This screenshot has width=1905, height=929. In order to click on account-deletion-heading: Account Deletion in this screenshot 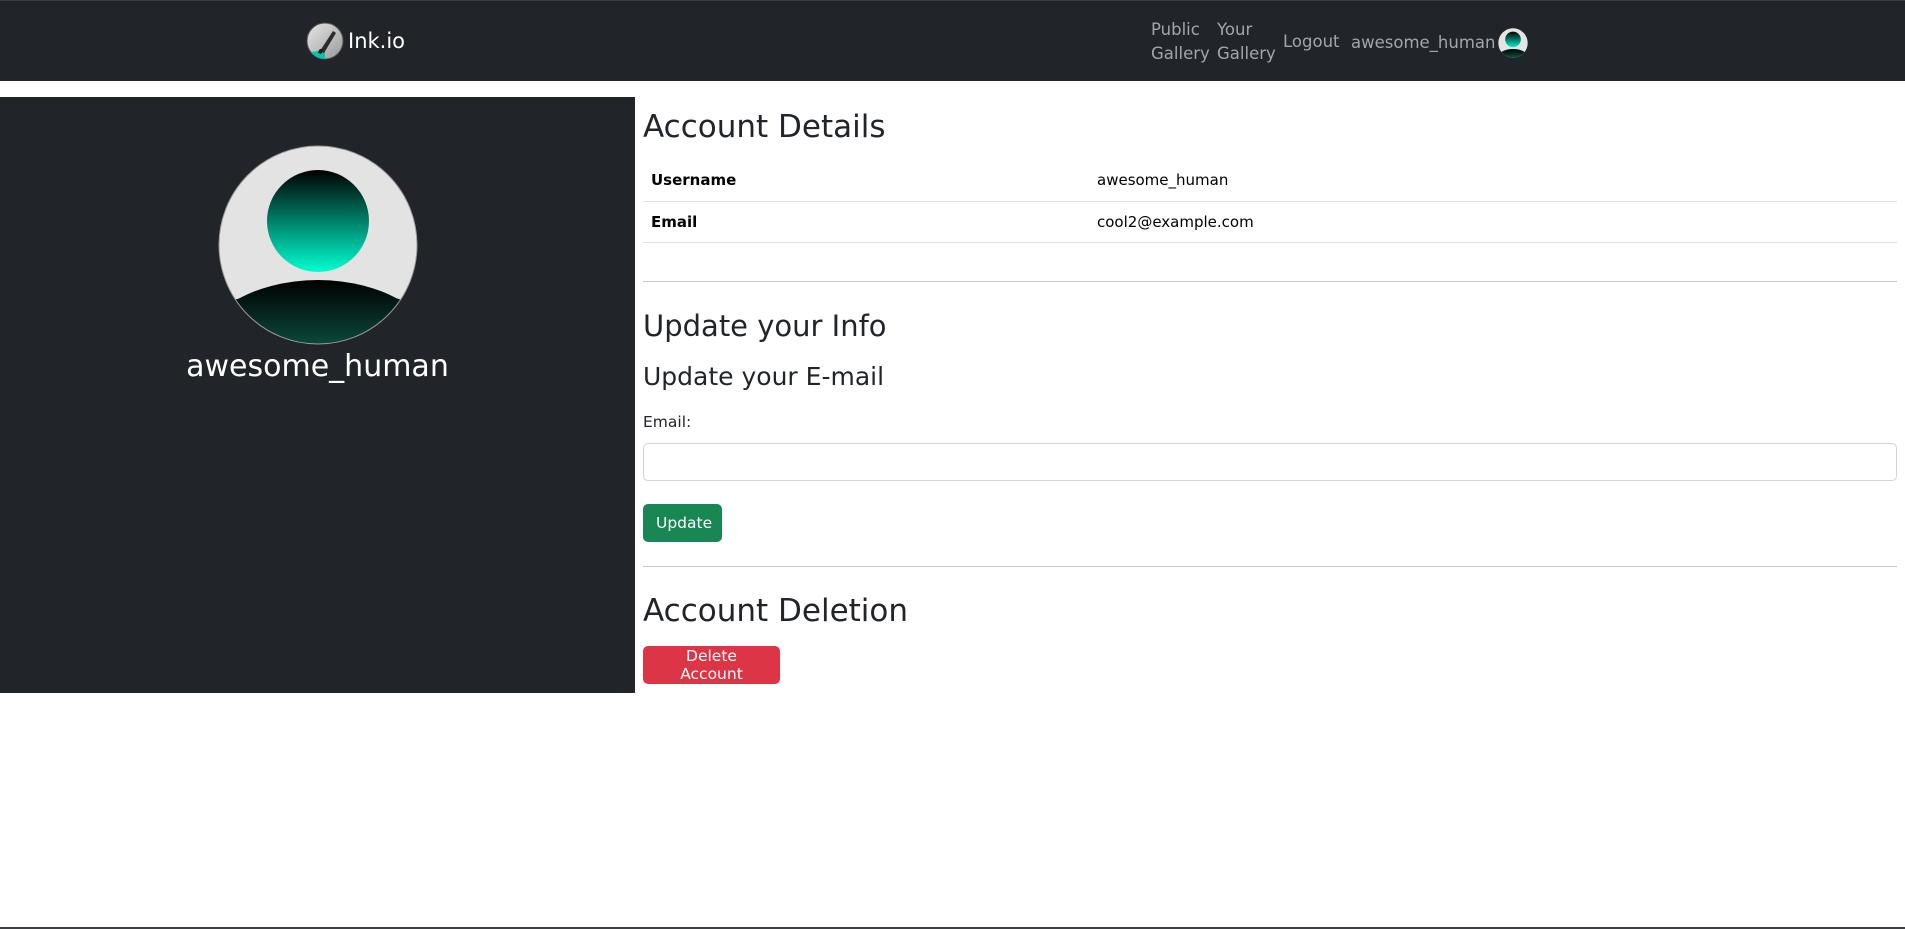, I will do `click(776, 611)`.